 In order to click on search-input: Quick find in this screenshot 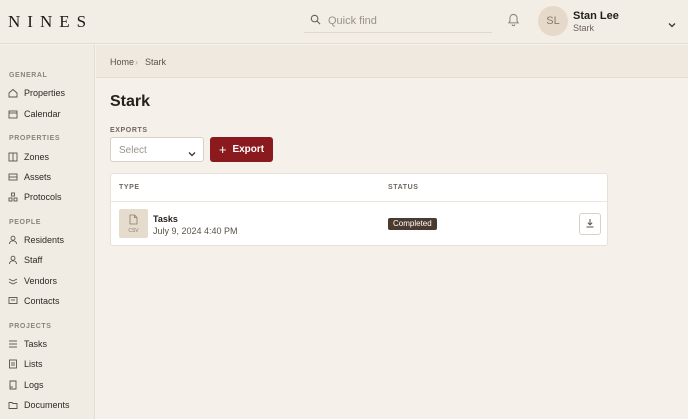, I will do `click(352, 21)`.